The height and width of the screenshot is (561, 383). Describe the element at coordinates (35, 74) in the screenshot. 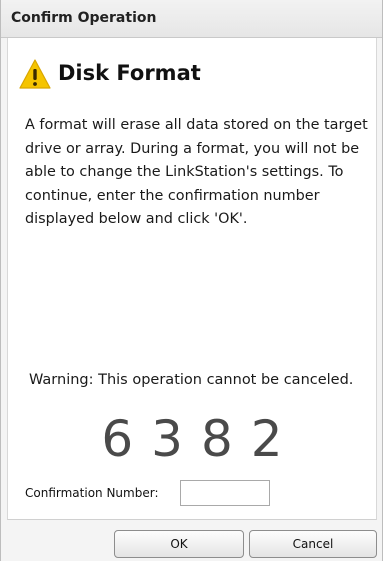

I see `warning-icon` at that location.